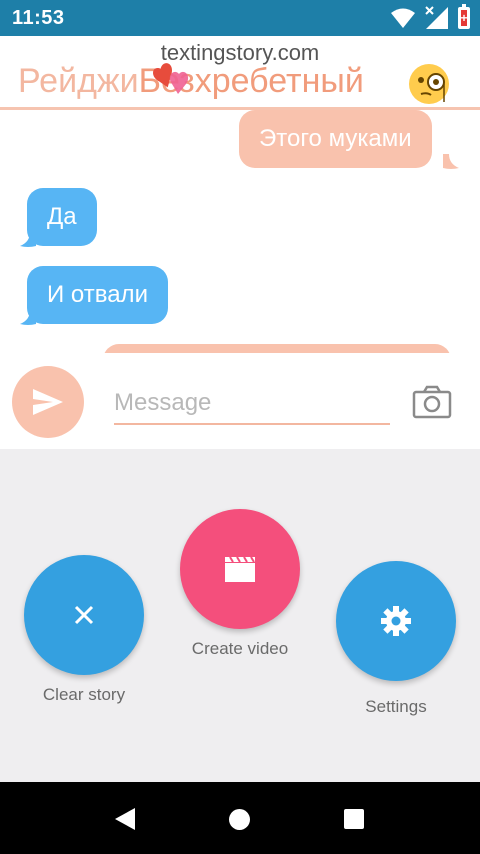 This screenshot has width=480, height=854. I want to click on create-video-button, so click(240, 569).